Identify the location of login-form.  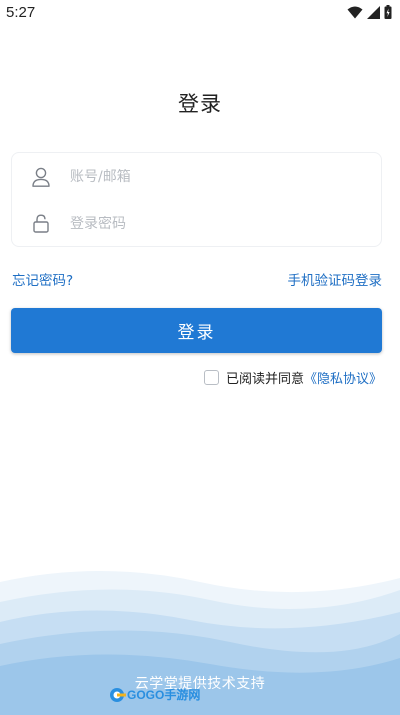
(196, 199).